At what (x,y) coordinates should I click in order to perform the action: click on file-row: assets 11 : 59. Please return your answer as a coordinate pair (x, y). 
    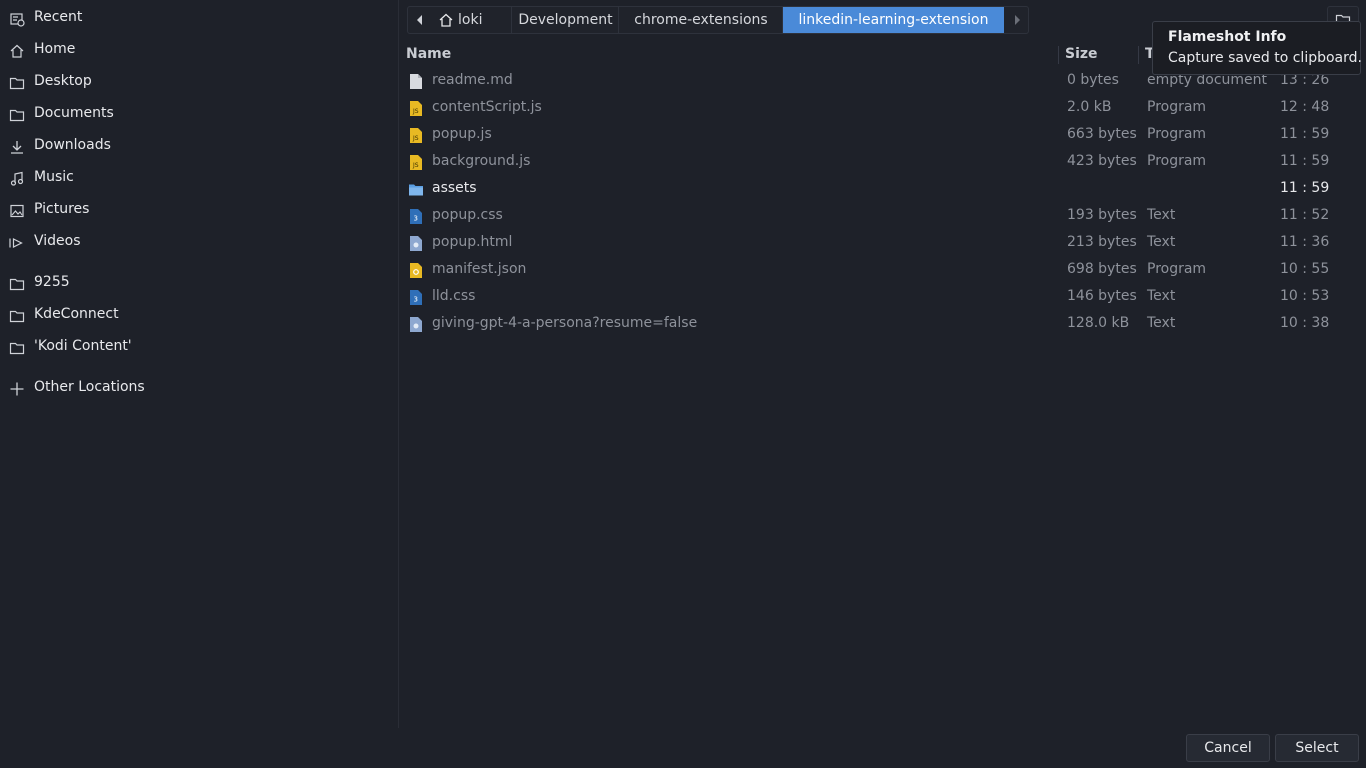
    Looking at the image, I should click on (883, 189).